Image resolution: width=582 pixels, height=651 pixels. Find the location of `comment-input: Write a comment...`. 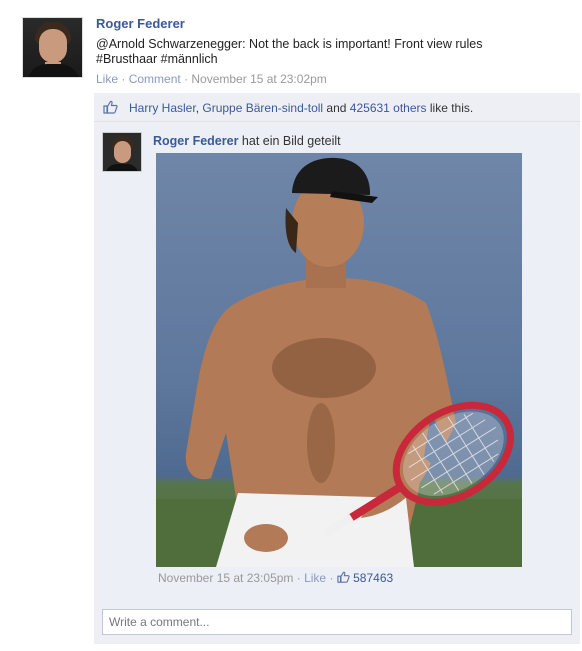

comment-input: Write a comment... is located at coordinates (337, 622).